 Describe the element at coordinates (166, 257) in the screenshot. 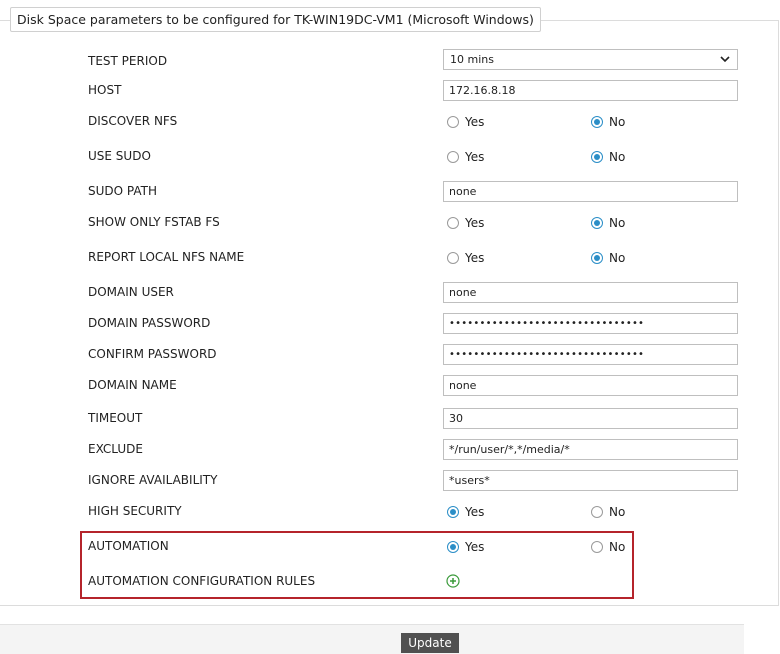

I see `report-local-nfs-label: REPORT LOCAL NFS NAME` at that location.